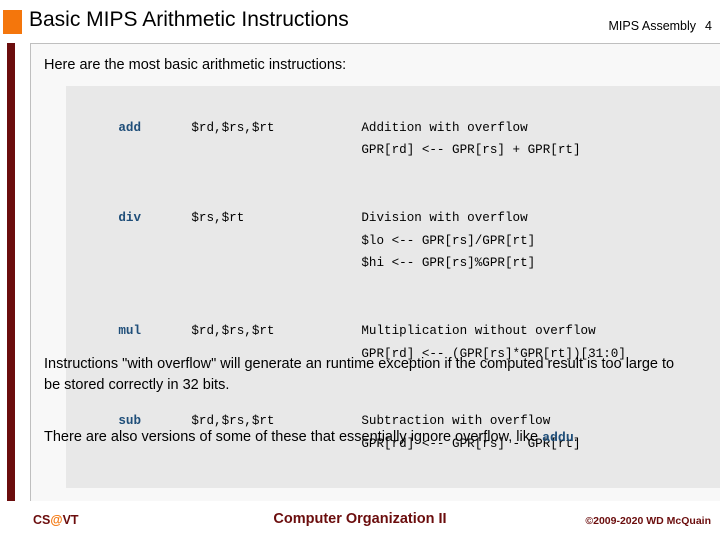 The image size is (720, 540). Describe the element at coordinates (130, 330) in the screenshot. I see `instruction-mnemonic: mul` at that location.